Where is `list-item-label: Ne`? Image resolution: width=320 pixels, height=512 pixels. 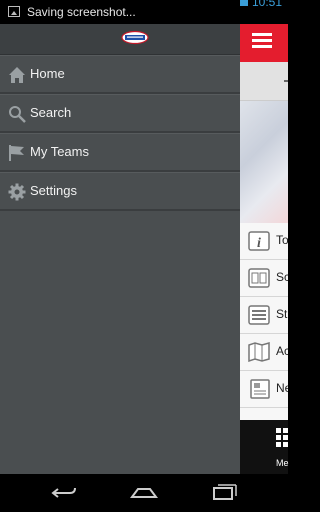 list-item-label: Ne is located at coordinates (282, 388).